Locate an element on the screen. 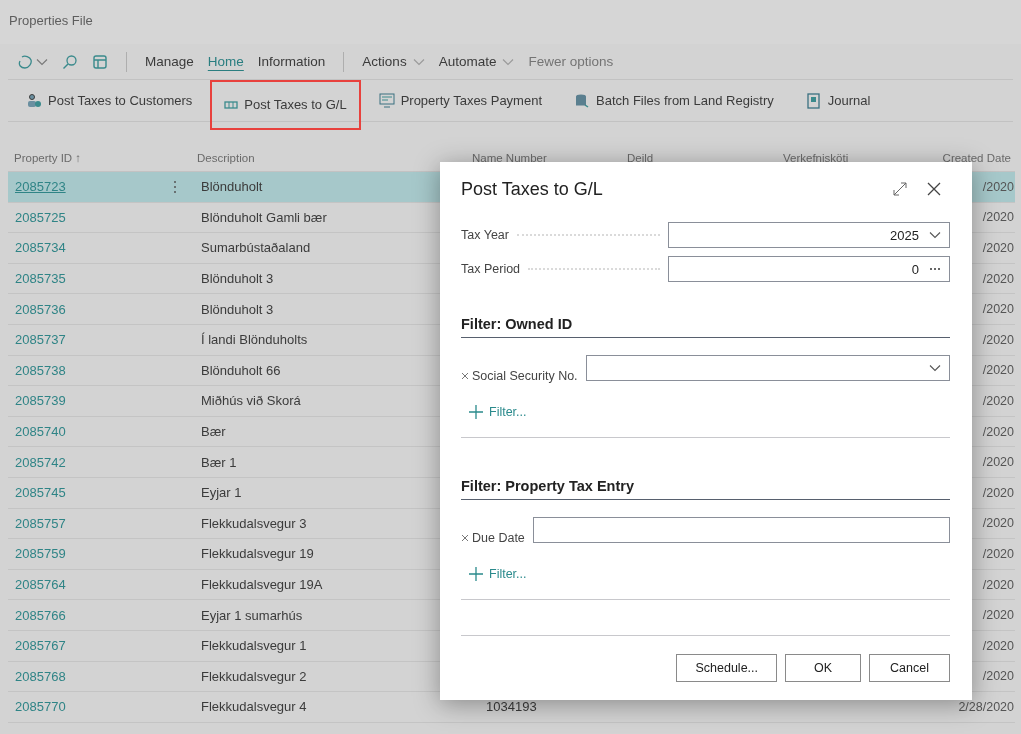 The width and height of the screenshot is (1021, 734). table-cell-text: Blönduholt 66 is located at coordinates (241, 370).